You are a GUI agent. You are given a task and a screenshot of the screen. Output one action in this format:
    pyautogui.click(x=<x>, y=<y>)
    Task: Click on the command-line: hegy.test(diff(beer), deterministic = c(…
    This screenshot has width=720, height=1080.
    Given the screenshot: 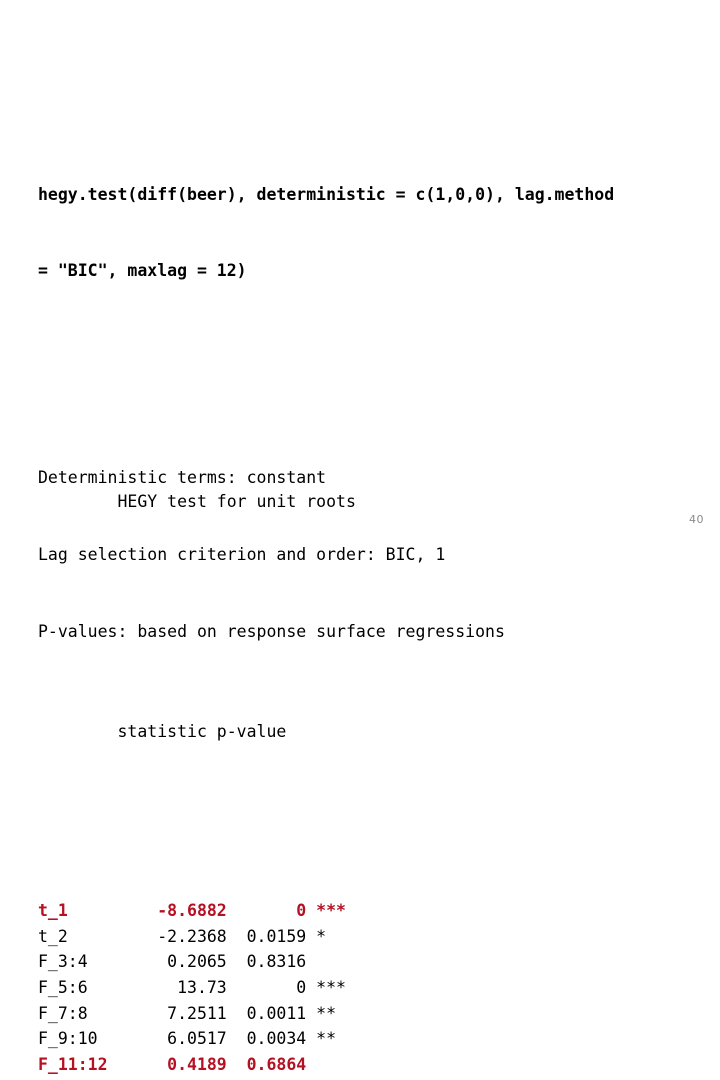 What is the action you would take?
    pyautogui.click(x=326, y=194)
    